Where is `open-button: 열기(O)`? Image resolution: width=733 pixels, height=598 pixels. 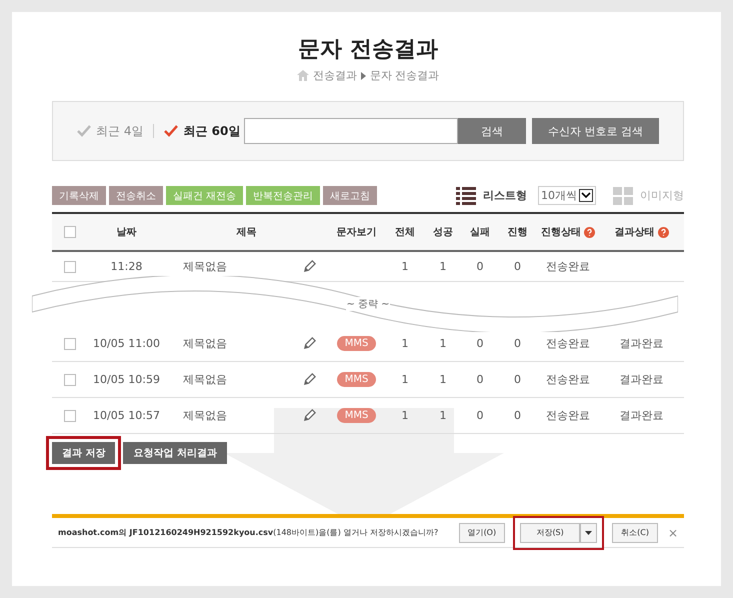 open-button: 열기(O) is located at coordinates (482, 532).